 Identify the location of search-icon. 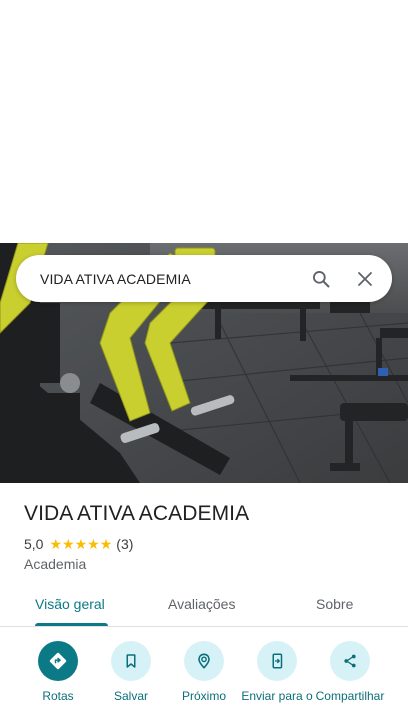
(321, 278).